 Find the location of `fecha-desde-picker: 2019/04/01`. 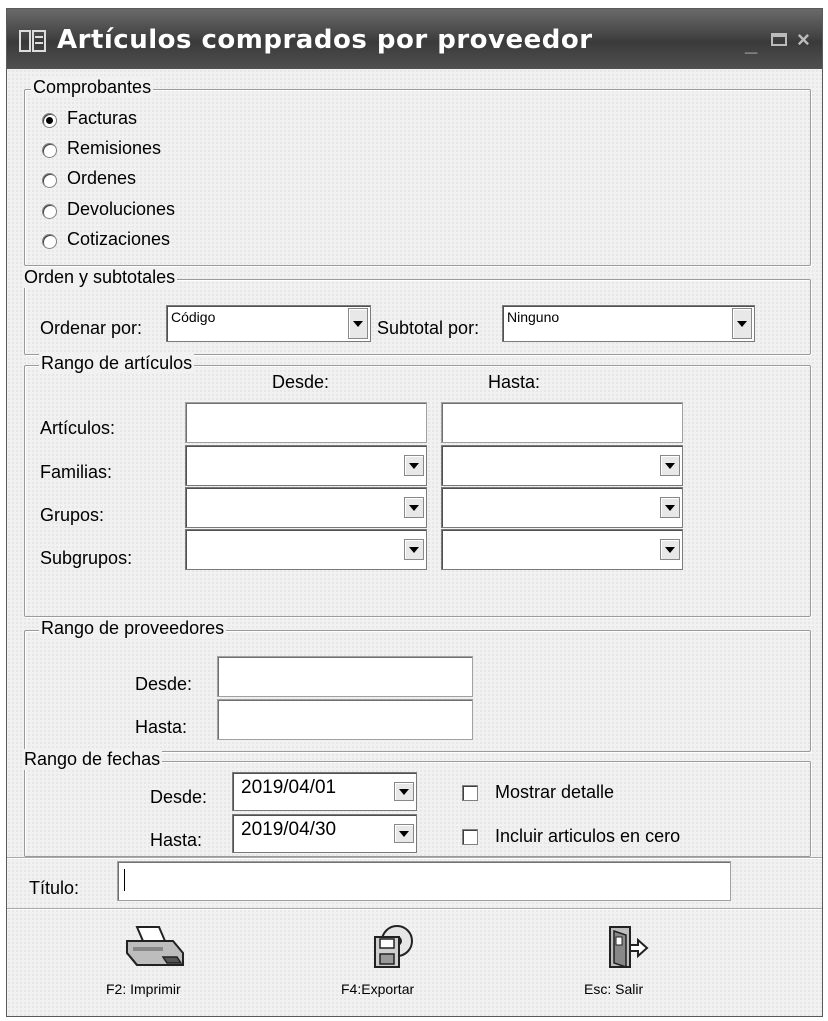

fecha-desde-picker: 2019/04/01 is located at coordinates (324, 791).